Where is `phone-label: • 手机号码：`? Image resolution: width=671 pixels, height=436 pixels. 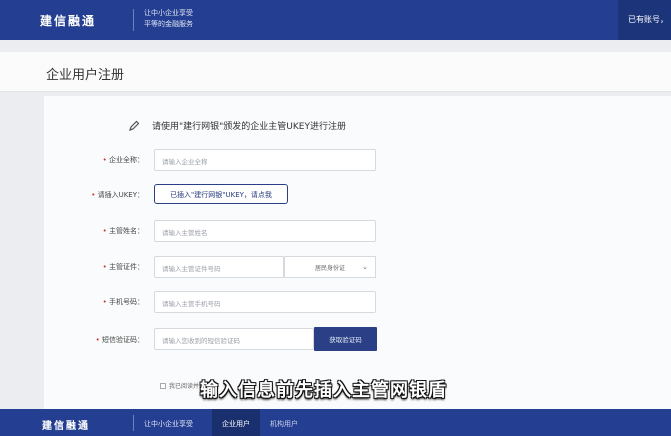 phone-label: • 手机号码： is located at coordinates (123, 302).